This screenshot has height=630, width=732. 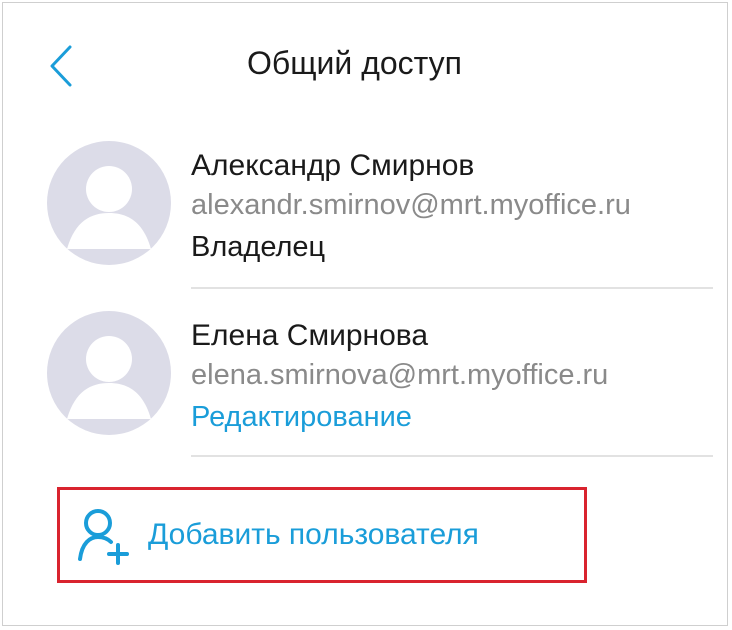 I want to click on back-button, so click(x=61, y=66).